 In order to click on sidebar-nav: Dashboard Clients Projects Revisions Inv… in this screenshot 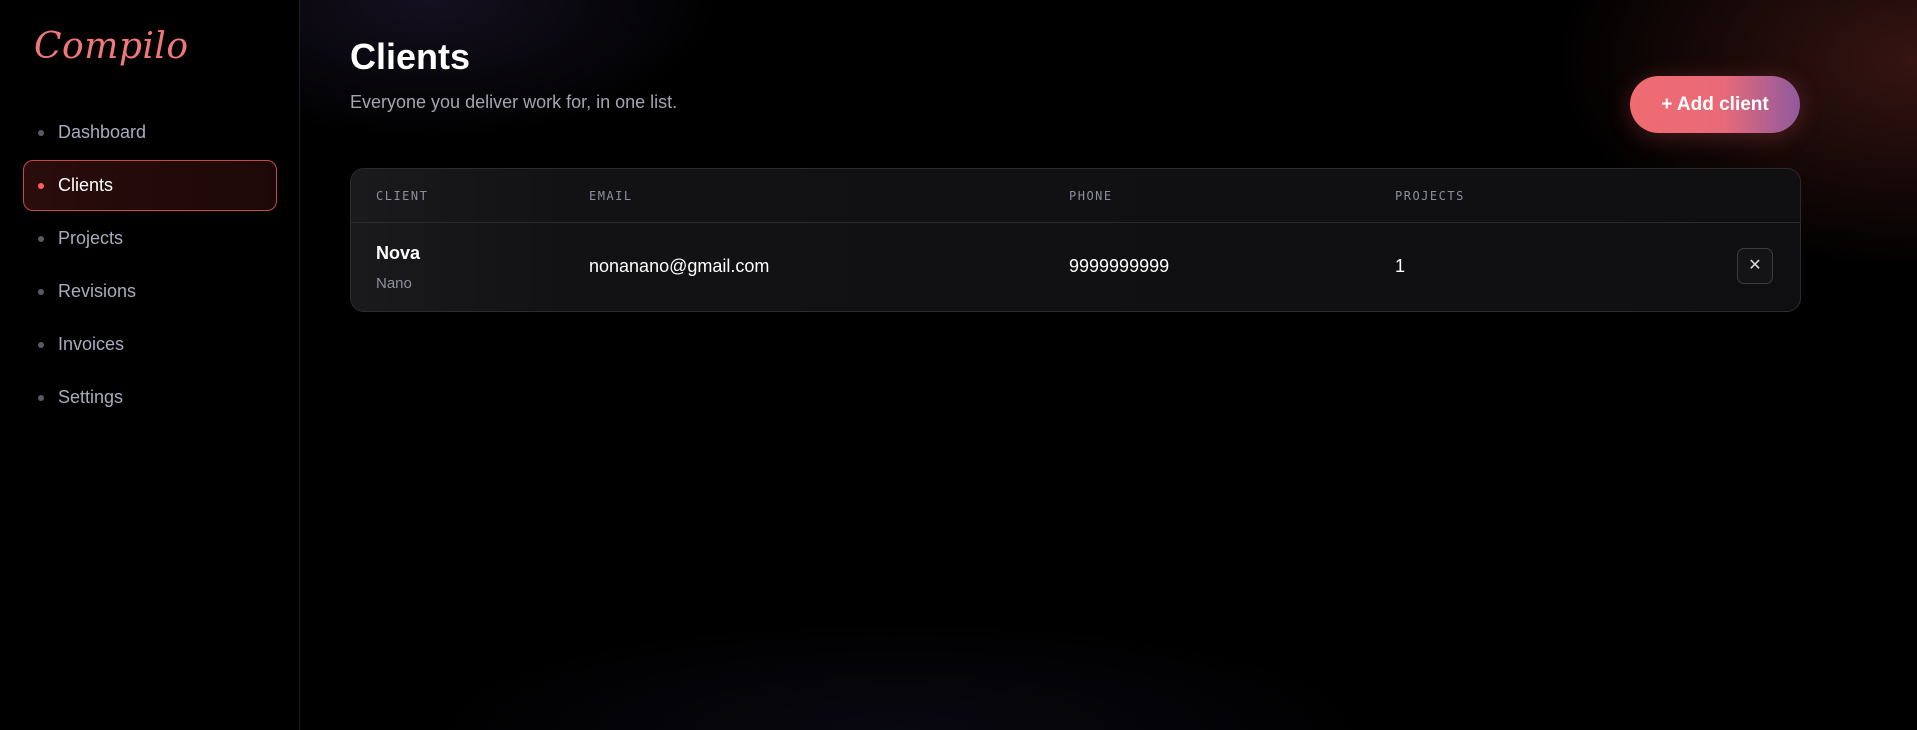, I will do `click(150, 266)`.